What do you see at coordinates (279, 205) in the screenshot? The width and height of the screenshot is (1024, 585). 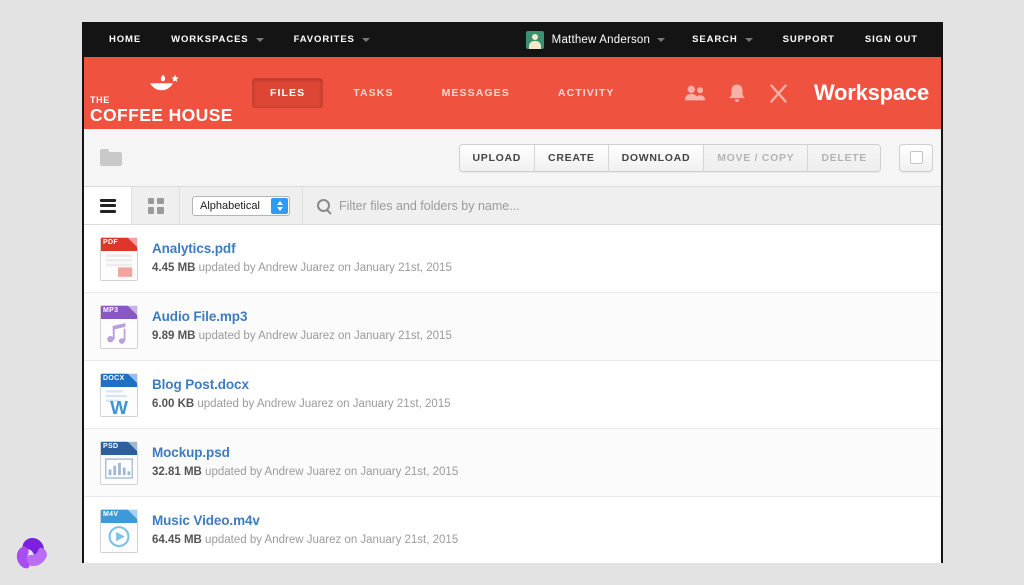 I see `stepper-icon` at bounding box center [279, 205].